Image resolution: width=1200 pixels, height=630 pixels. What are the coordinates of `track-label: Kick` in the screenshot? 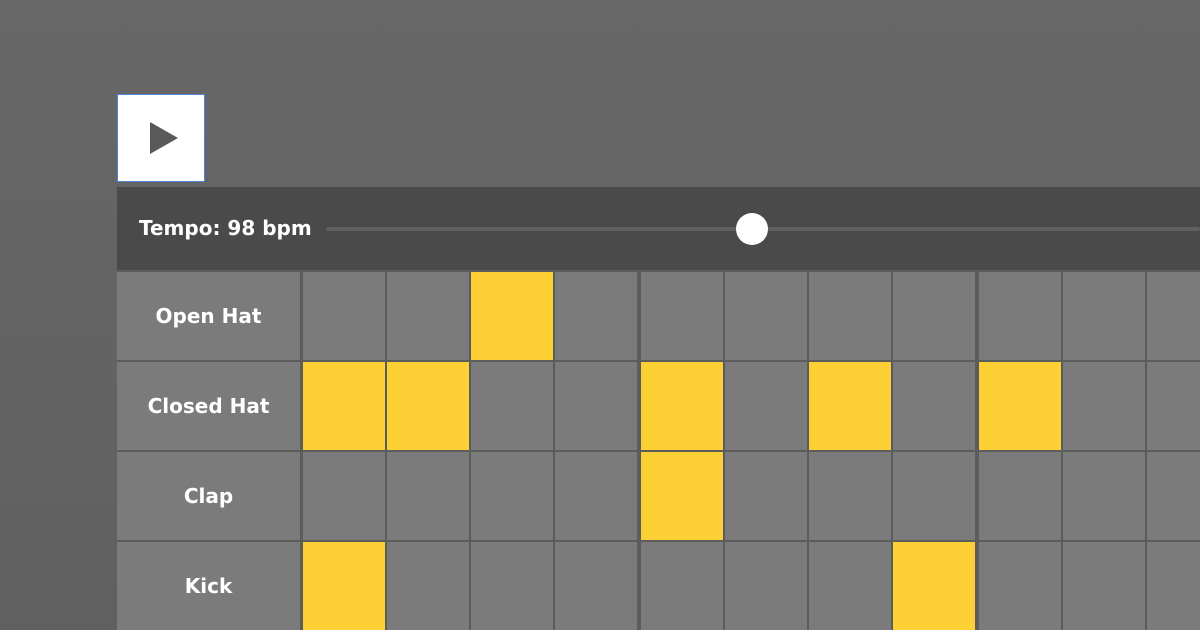 It's located at (208, 586).